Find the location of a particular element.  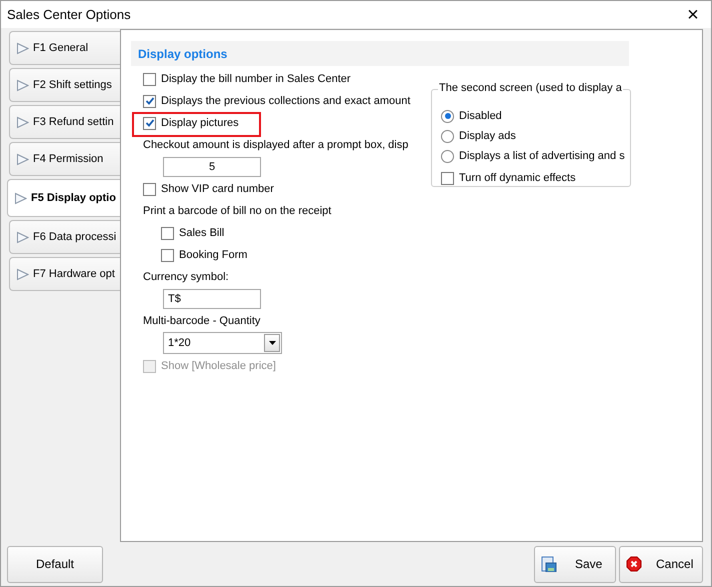

option-label: Displays the previous collections and exact amount is located at coordinates (285, 101).